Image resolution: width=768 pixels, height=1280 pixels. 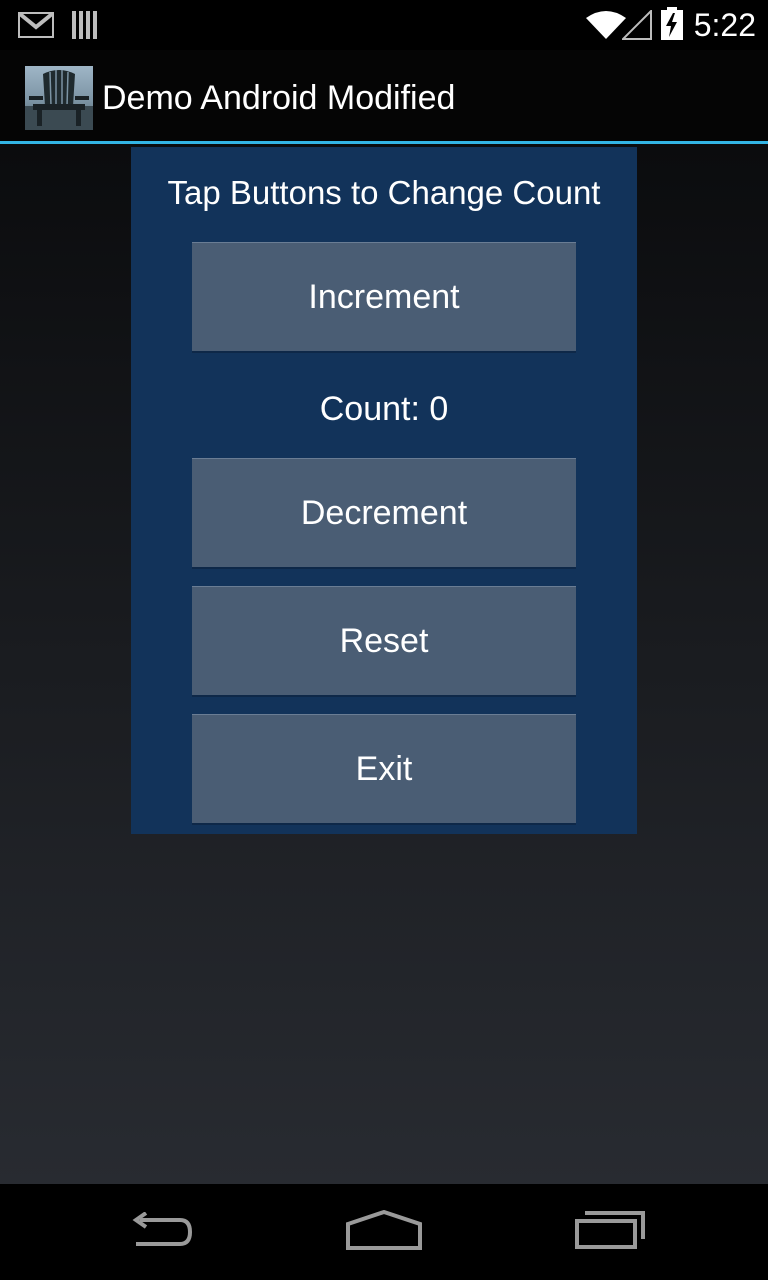 What do you see at coordinates (384, 25) in the screenshot?
I see `status-bar: 5:22` at bounding box center [384, 25].